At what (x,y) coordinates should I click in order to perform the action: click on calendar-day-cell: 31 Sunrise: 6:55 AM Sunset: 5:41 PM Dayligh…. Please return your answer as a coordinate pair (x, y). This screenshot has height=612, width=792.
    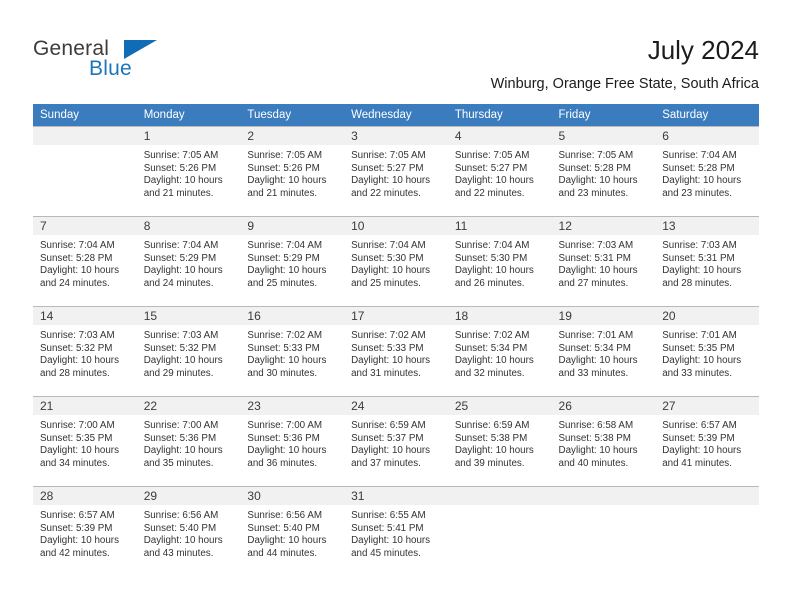
    Looking at the image, I should click on (396, 531).